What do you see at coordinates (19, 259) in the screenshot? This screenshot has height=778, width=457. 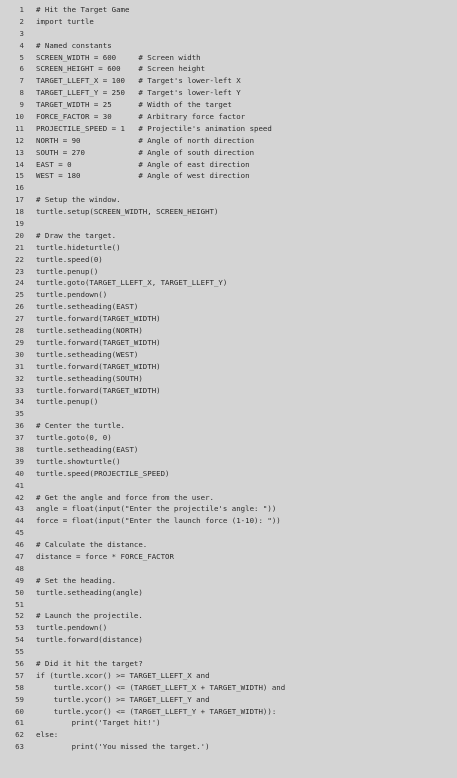 I see `line-number: 22` at bounding box center [19, 259].